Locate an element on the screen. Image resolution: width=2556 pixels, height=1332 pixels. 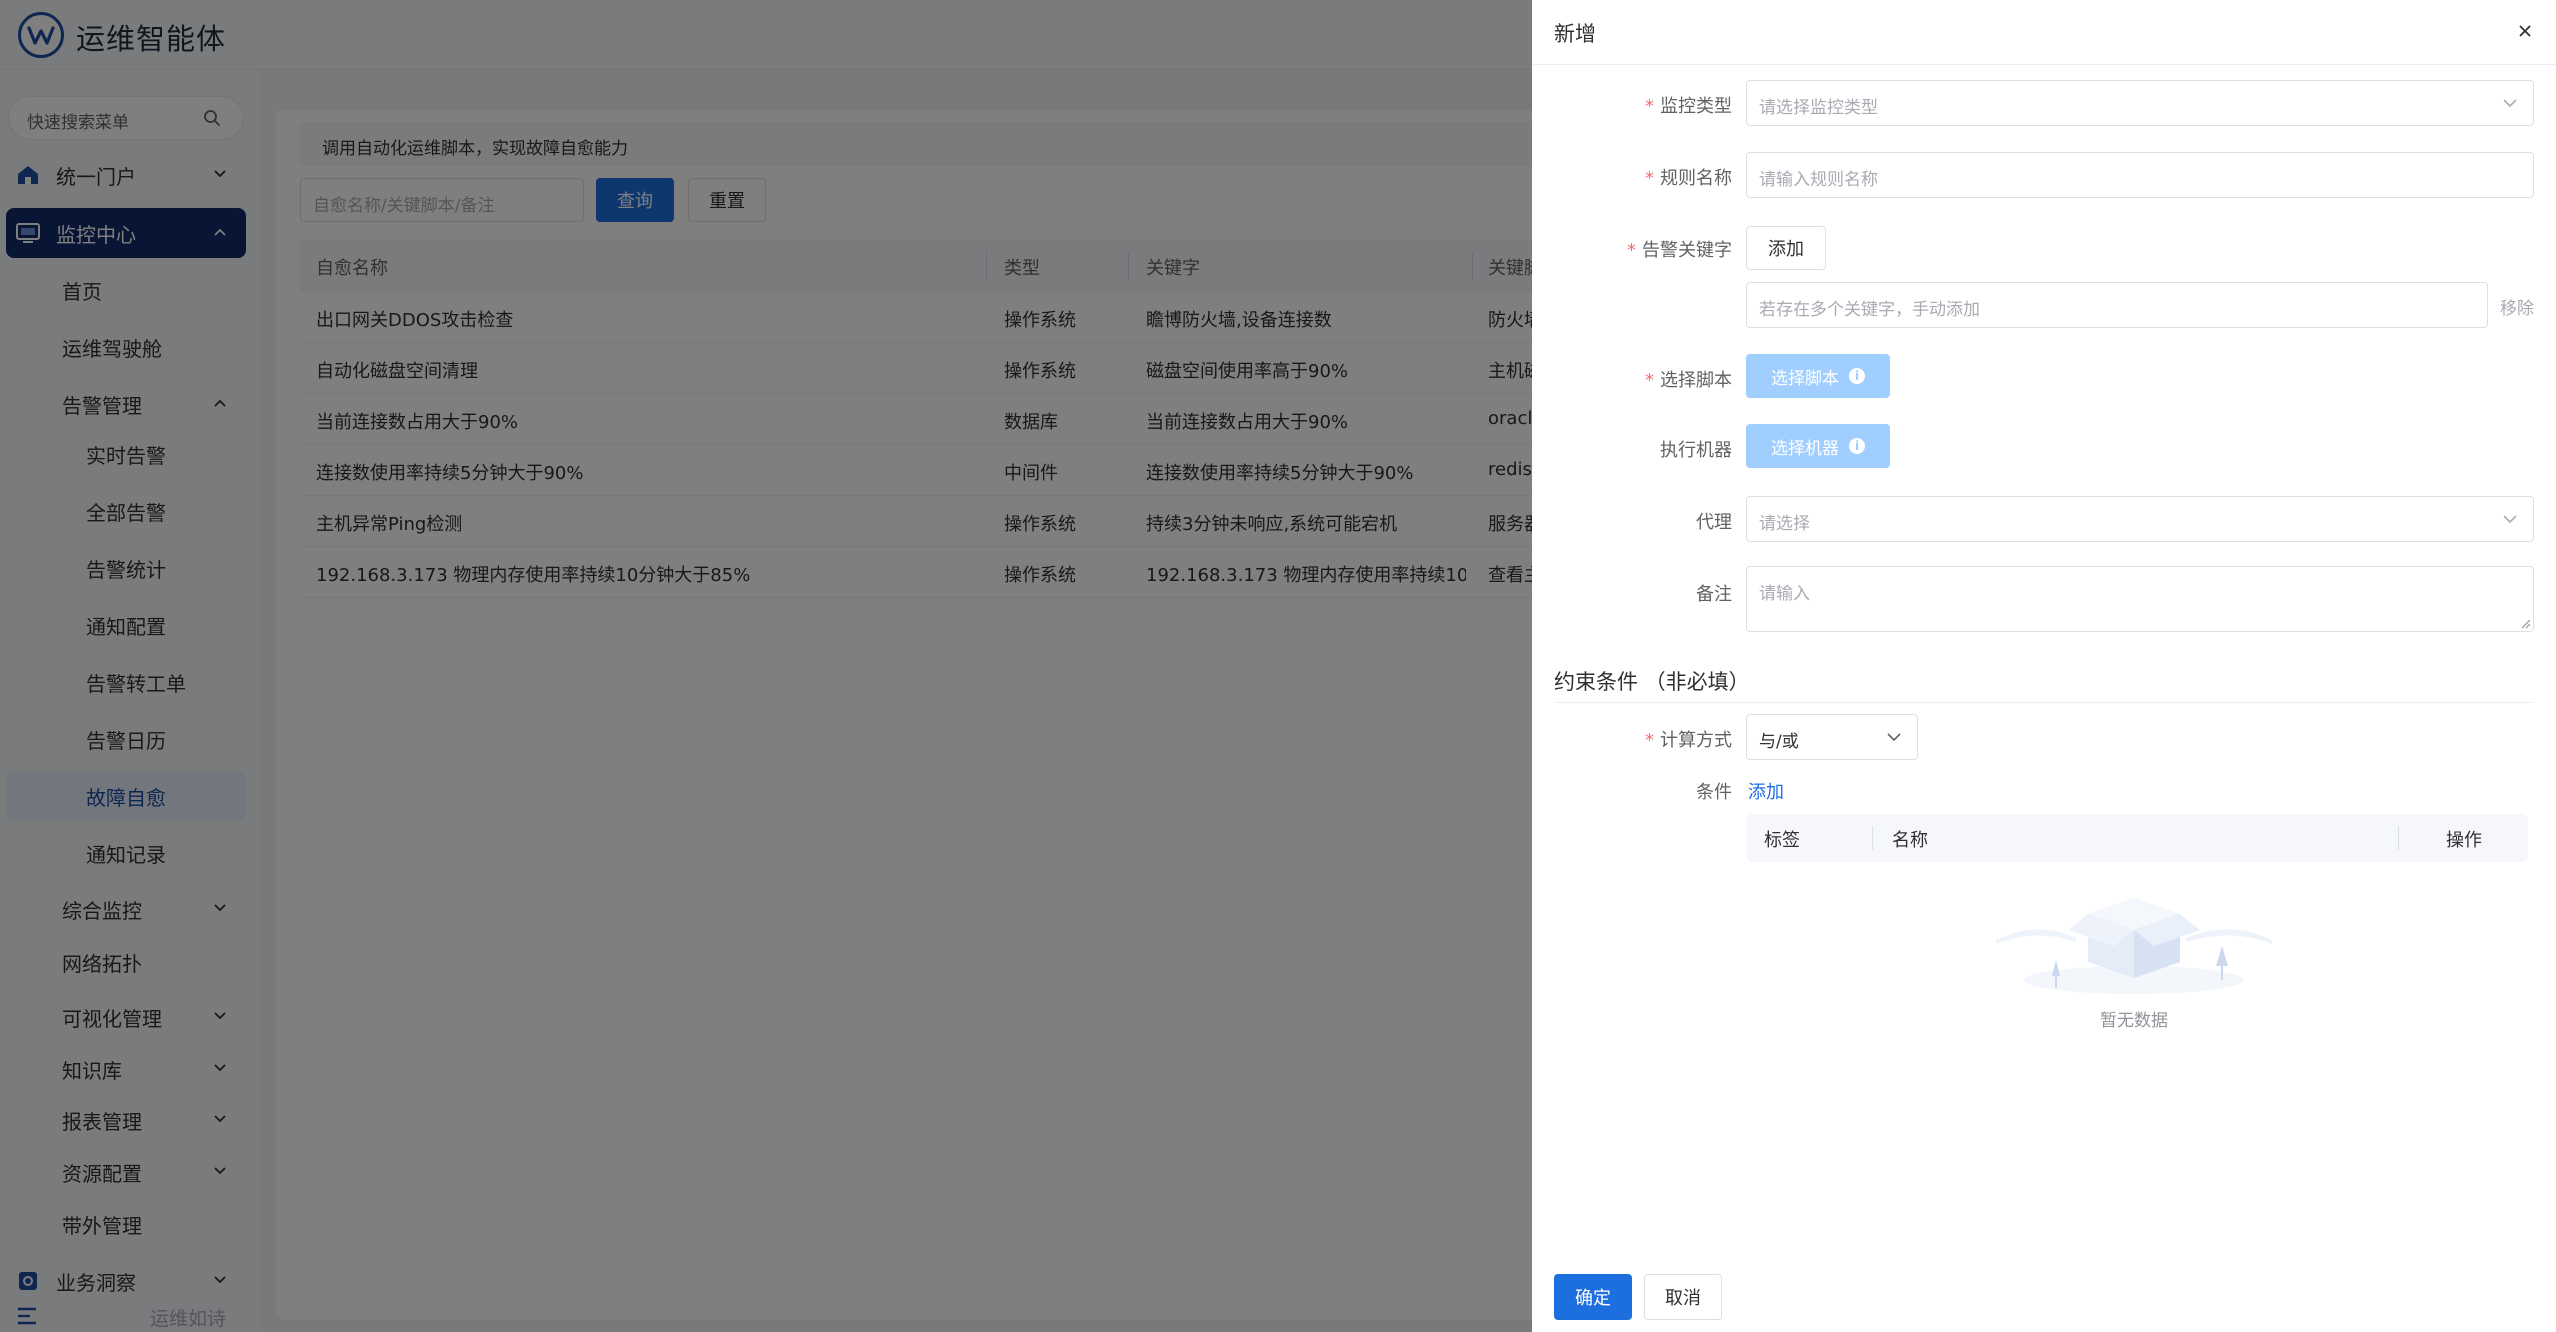
rule-name-input: 请输入规则名称 is located at coordinates (2140, 175).